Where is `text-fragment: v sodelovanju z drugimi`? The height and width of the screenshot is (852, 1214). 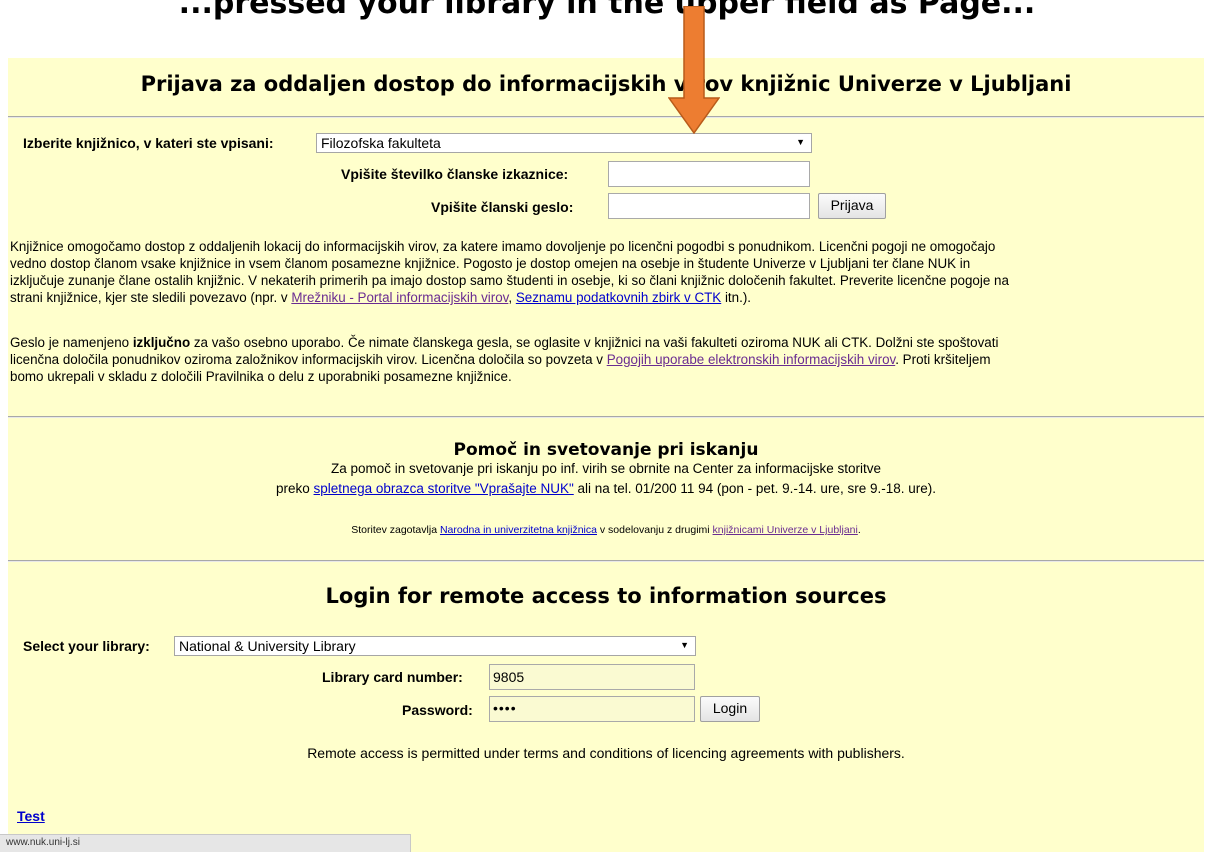
text-fragment: v sodelovanju z drugimi is located at coordinates (654, 530).